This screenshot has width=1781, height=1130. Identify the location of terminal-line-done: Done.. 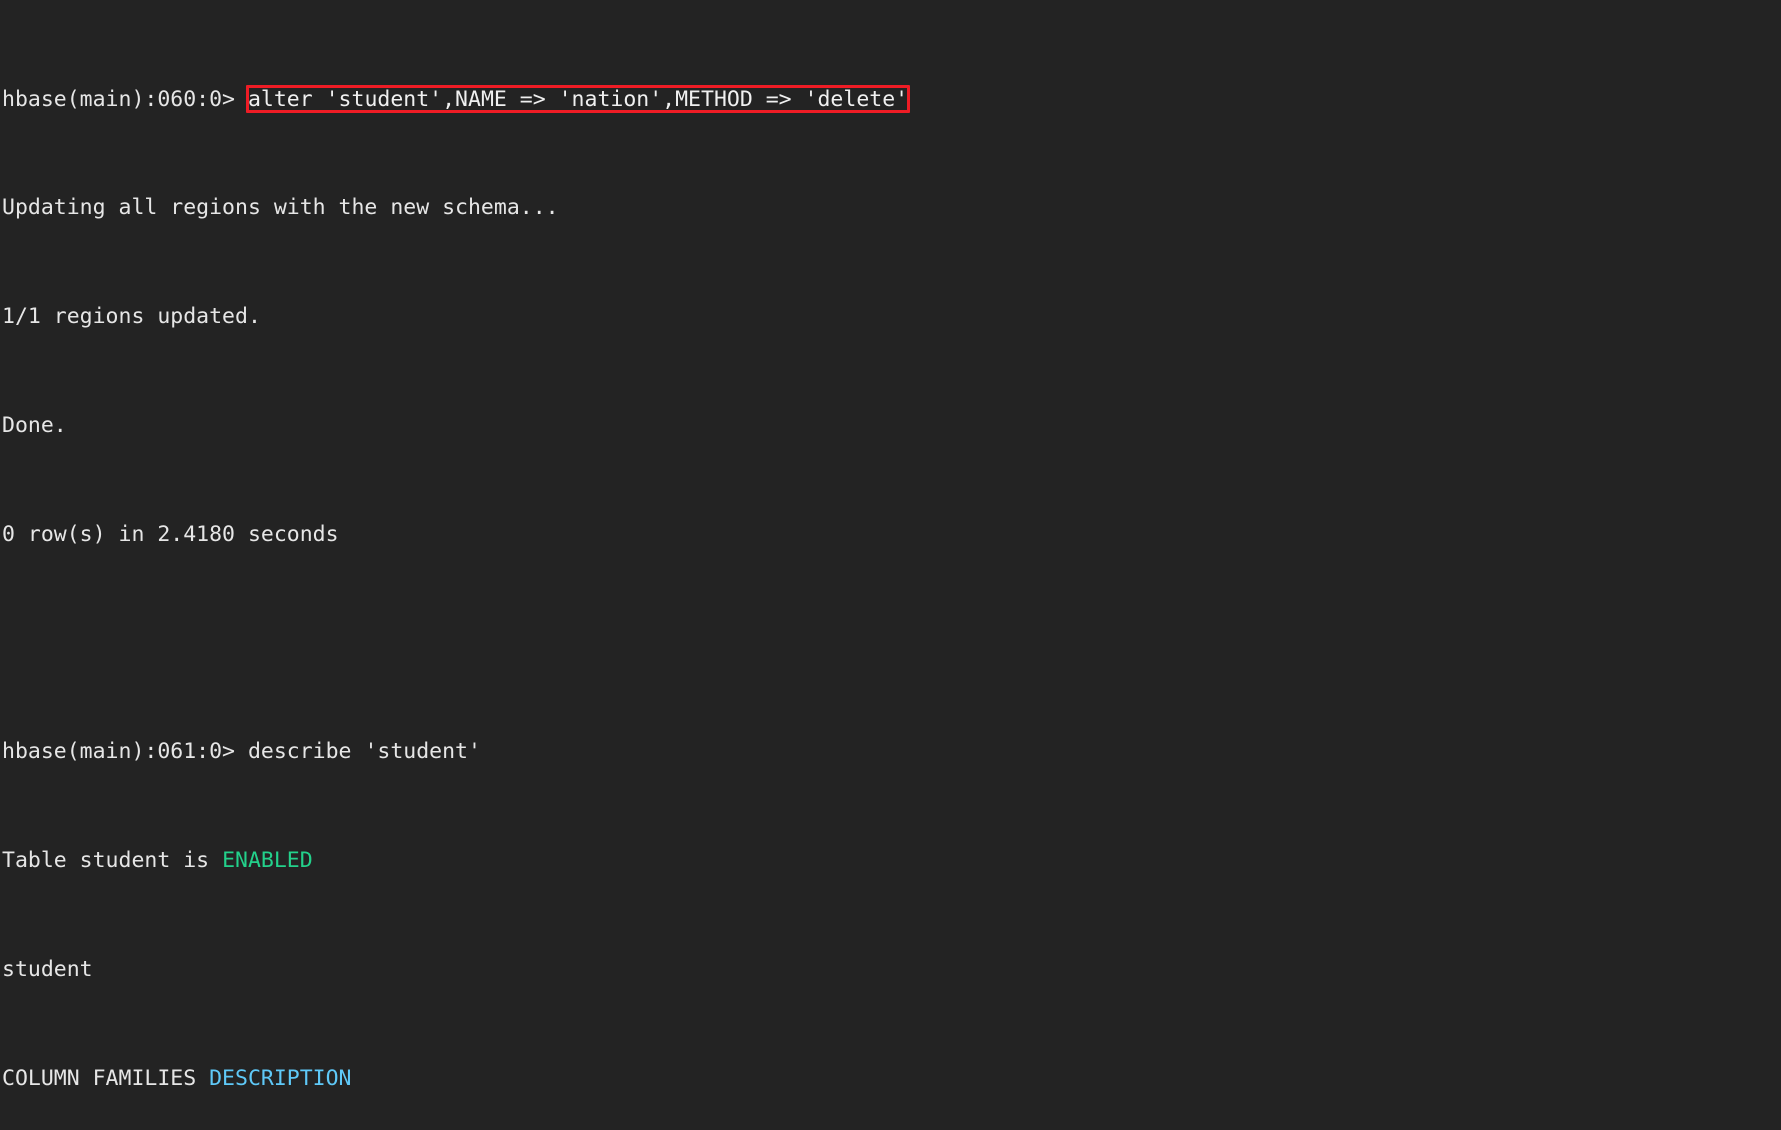
(891, 425).